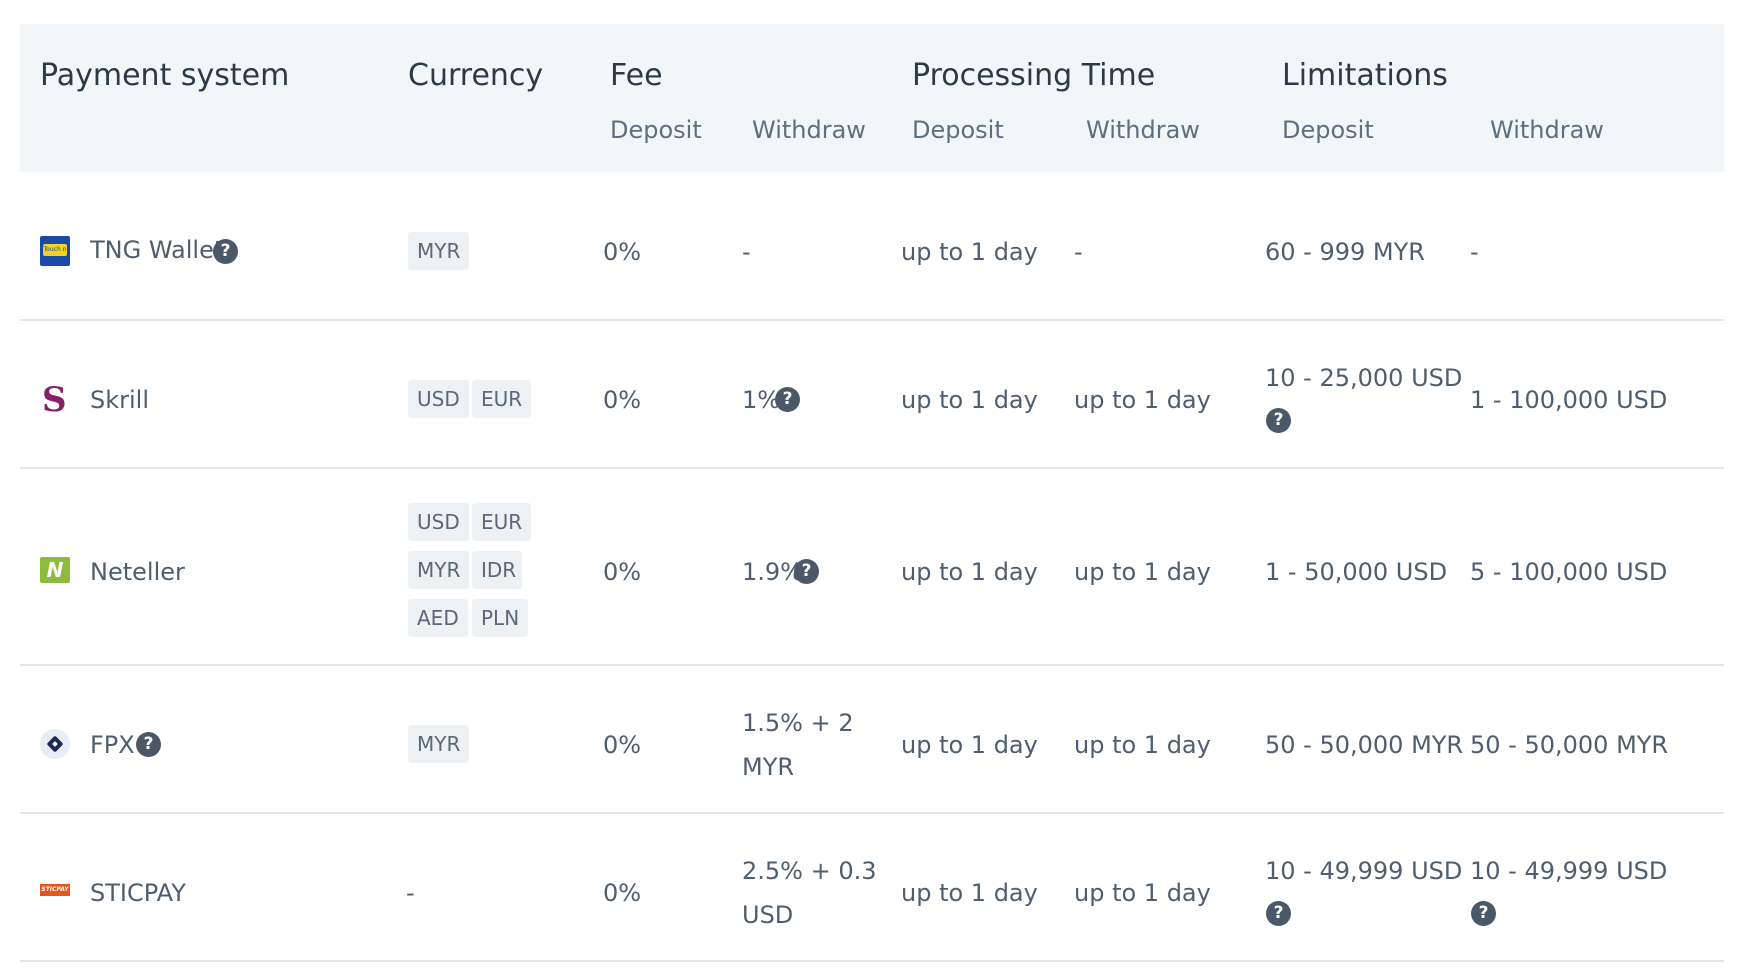 The width and height of the screenshot is (1742, 974). What do you see at coordinates (636, 75) in the screenshot?
I see `header-fee: Fee` at bounding box center [636, 75].